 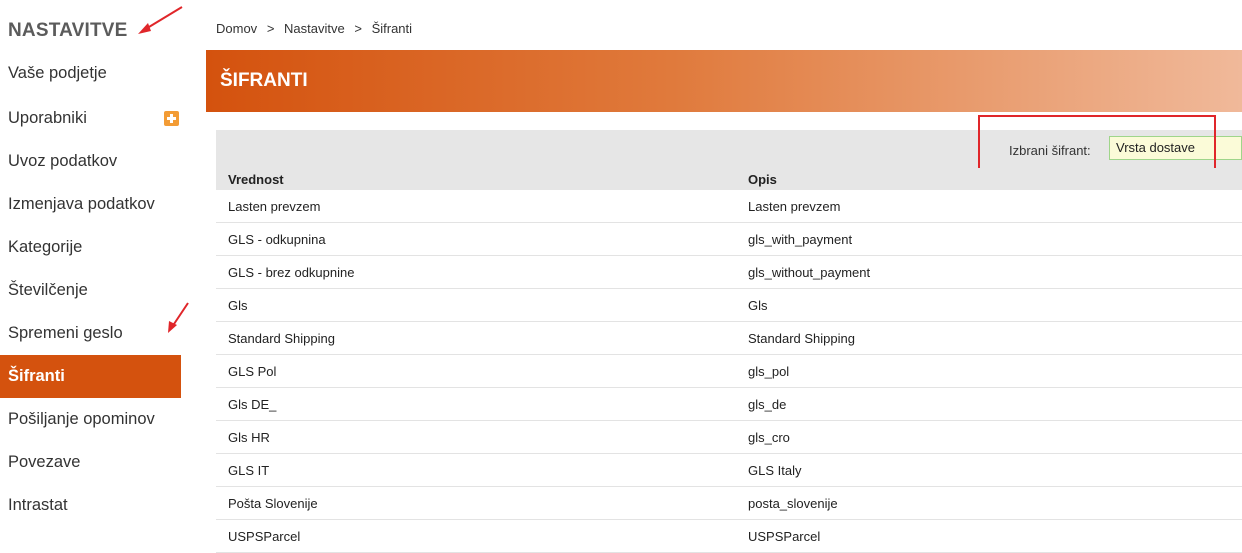 What do you see at coordinates (291, 272) in the screenshot?
I see `cell-value: GLS - brez odkupnine` at bounding box center [291, 272].